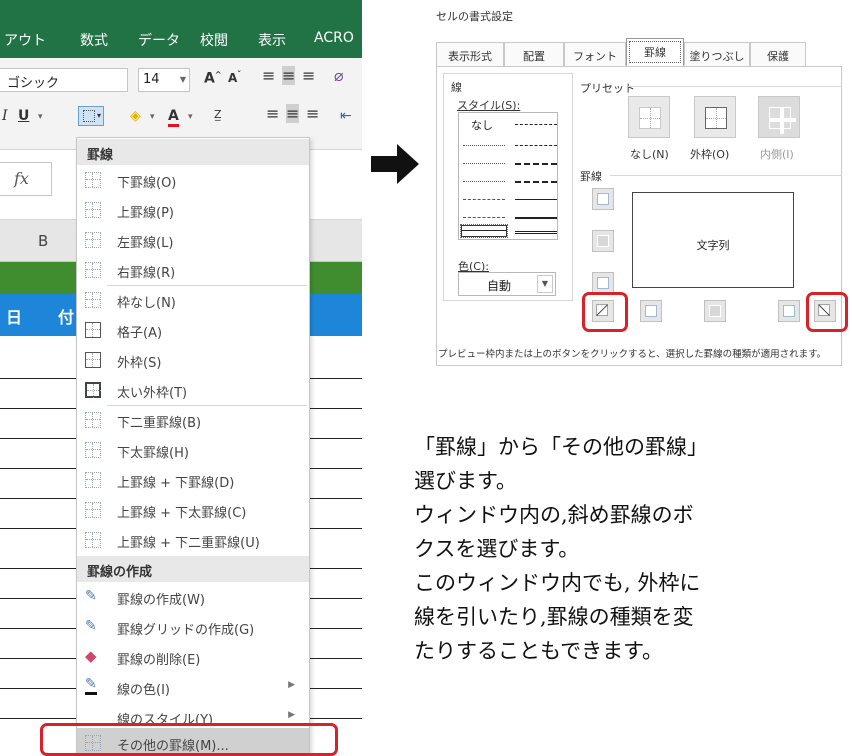 The height and width of the screenshot is (756, 852). I want to click on dialog-title: セルの書式設定, so click(474, 16).